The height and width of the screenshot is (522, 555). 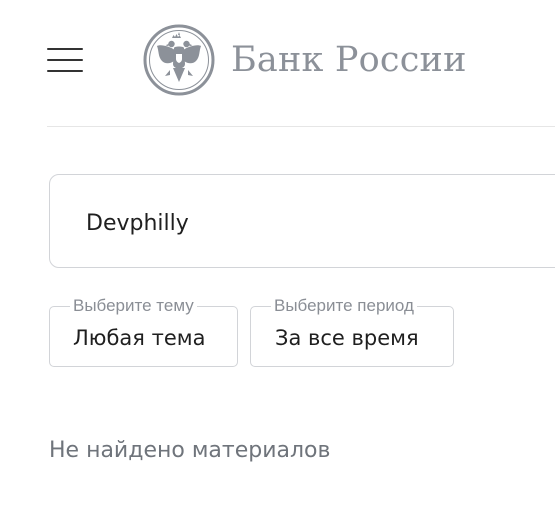 I want to click on period-filter-select: Выберите период За все время, so click(x=352, y=332).